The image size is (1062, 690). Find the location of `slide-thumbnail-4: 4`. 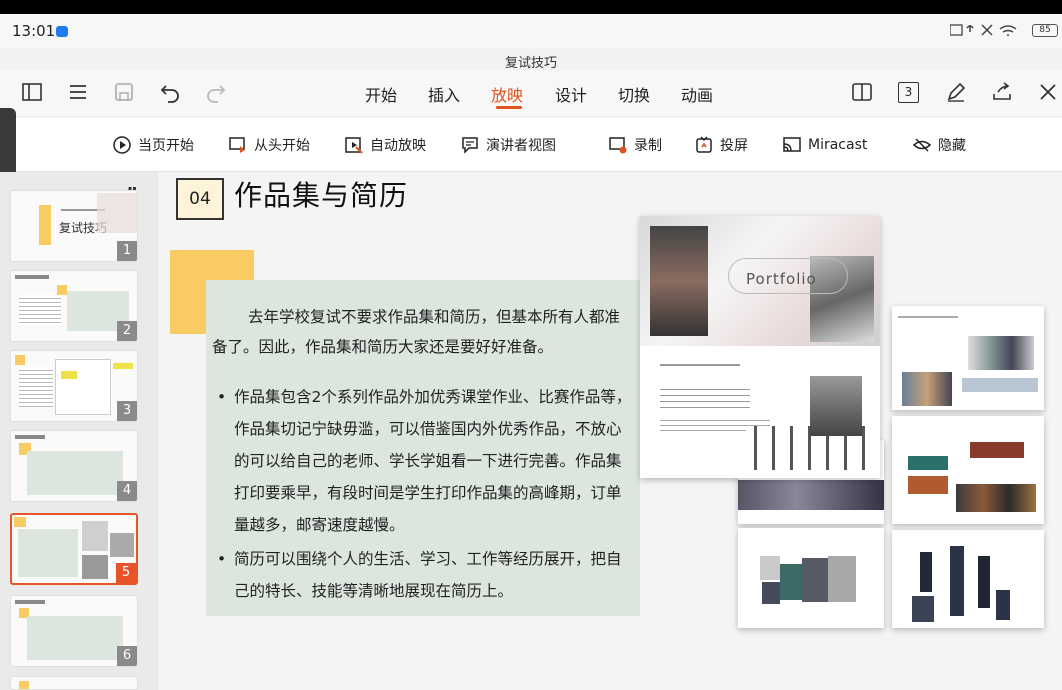

slide-thumbnail-4: 4 is located at coordinates (74, 466).